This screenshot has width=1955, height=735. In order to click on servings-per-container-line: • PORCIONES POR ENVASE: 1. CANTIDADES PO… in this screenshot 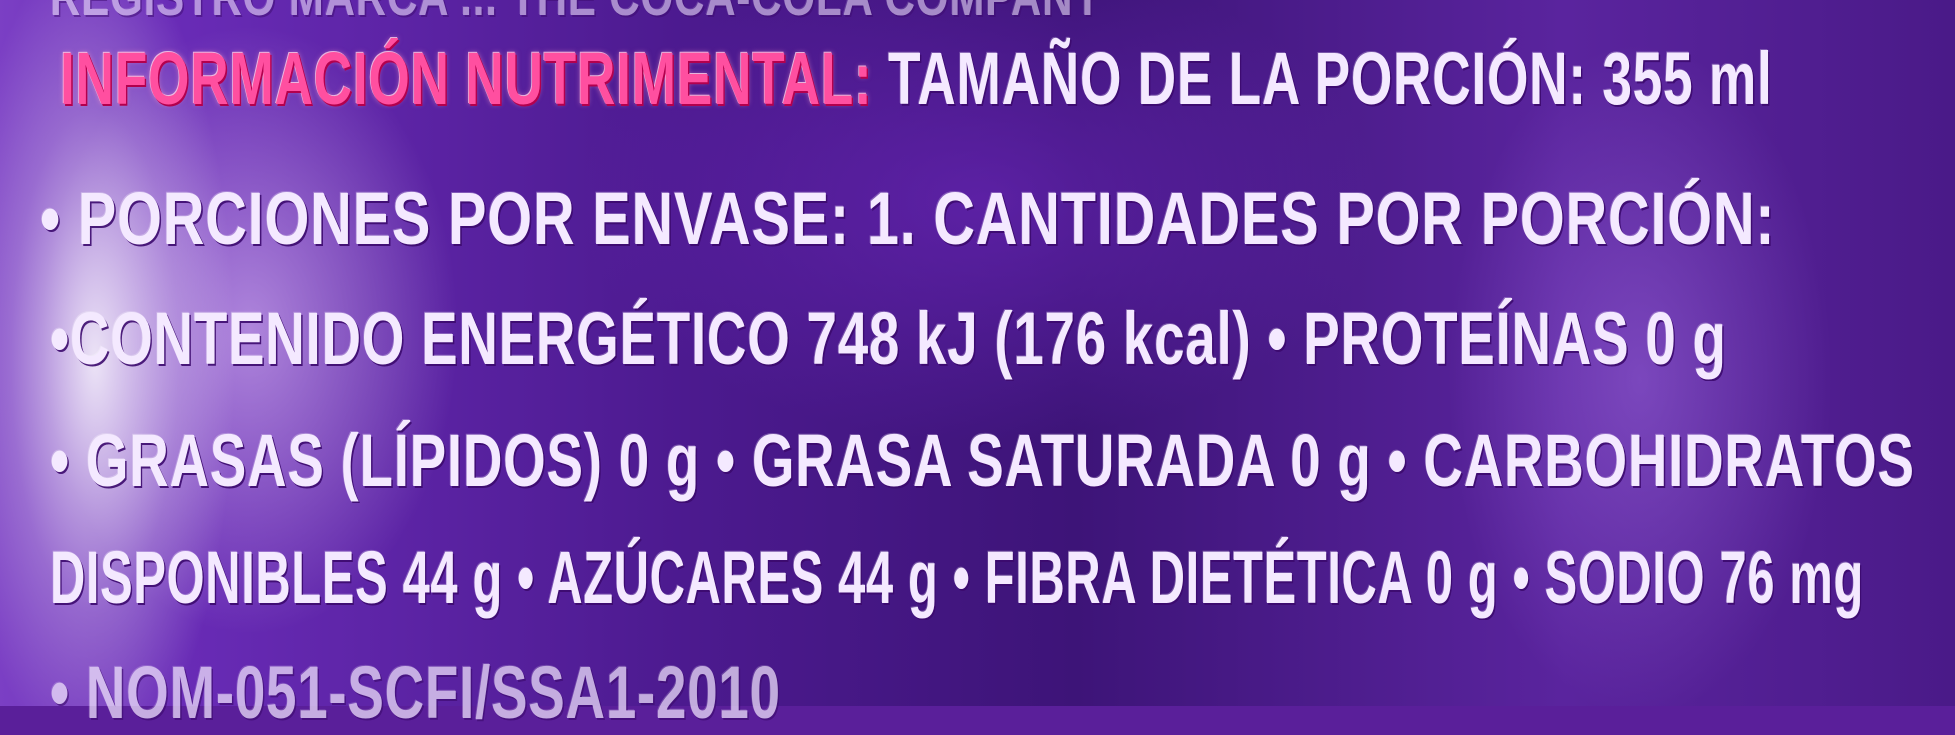, I will do `click(908, 218)`.